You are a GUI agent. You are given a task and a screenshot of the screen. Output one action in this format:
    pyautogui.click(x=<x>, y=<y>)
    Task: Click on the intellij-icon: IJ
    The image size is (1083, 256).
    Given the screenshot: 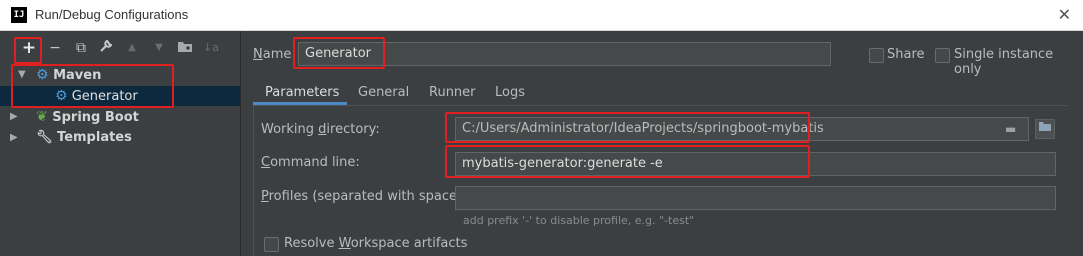 What is the action you would take?
    pyautogui.click(x=19, y=15)
    